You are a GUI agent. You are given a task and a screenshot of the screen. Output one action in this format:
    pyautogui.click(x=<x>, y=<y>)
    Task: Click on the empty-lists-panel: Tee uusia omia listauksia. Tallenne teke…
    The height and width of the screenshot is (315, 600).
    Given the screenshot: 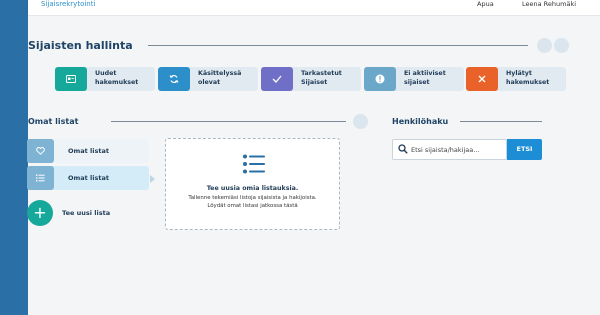 What is the action you would take?
    pyautogui.click(x=252, y=184)
    